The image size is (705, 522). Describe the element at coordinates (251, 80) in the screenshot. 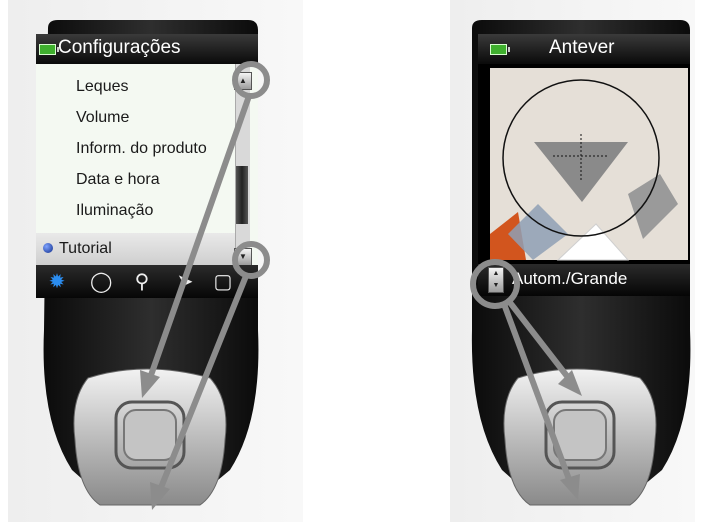

I see `annotation-circle-up` at that location.